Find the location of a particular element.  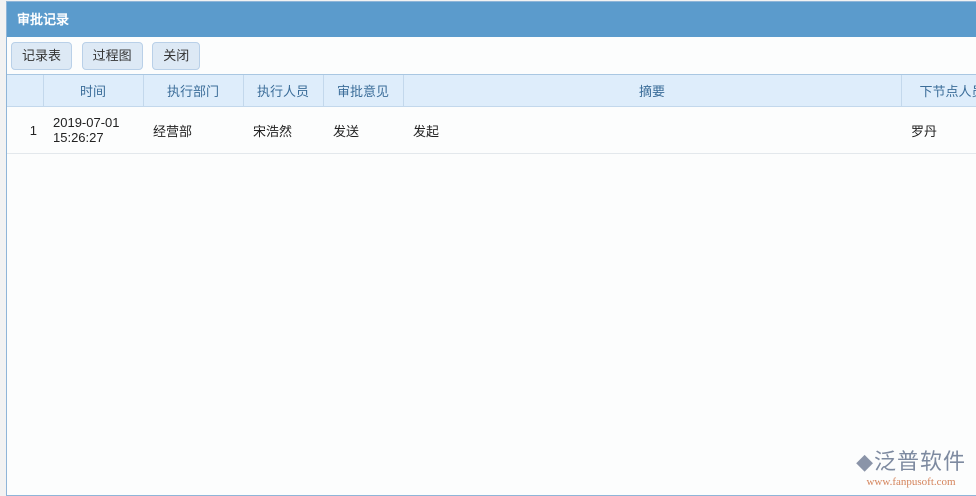

record-table-button: 记录表 is located at coordinates (42, 56).